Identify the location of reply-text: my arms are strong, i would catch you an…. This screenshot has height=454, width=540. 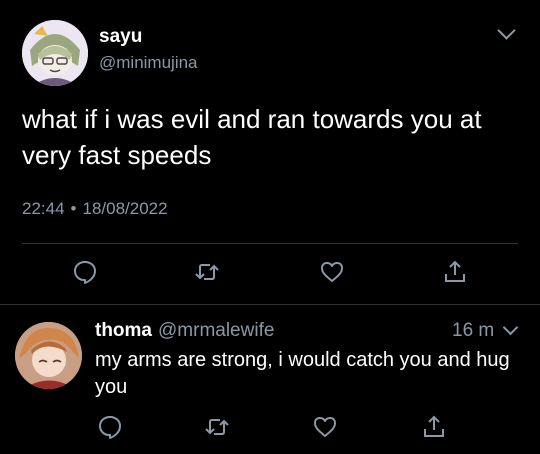
(302, 373).